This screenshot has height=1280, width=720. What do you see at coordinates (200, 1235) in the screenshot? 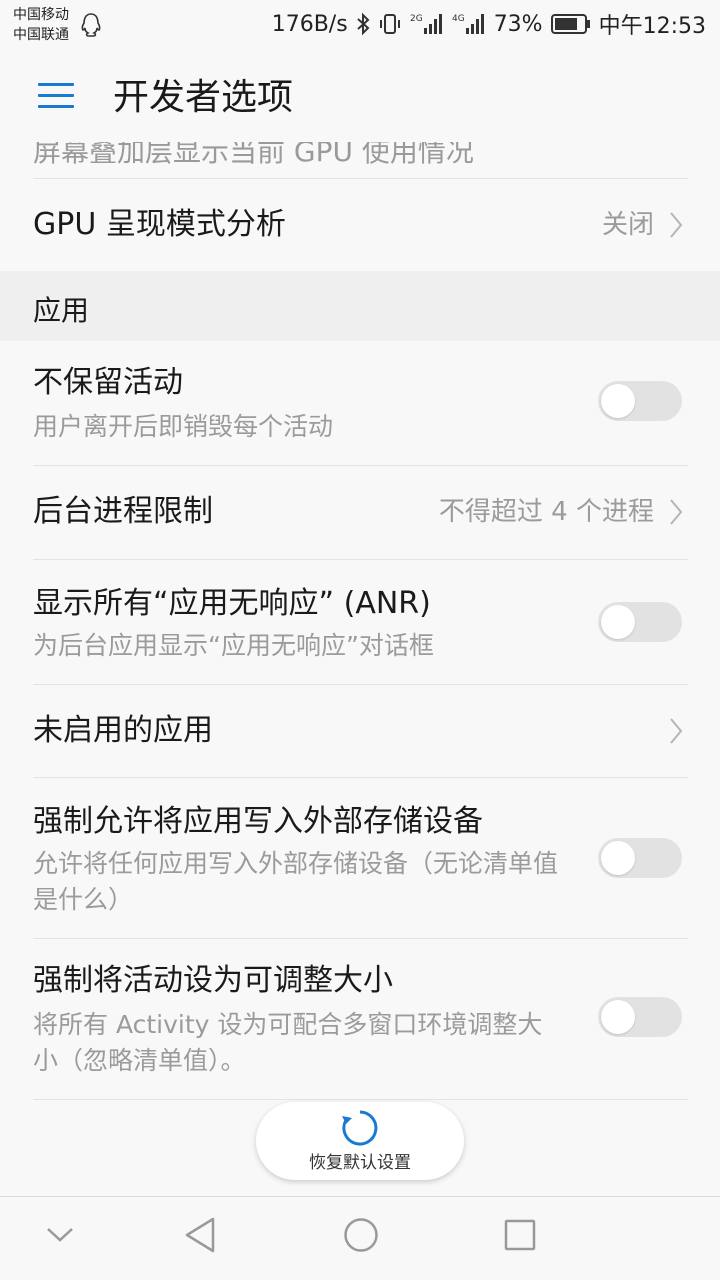
I see `back-icon` at bounding box center [200, 1235].